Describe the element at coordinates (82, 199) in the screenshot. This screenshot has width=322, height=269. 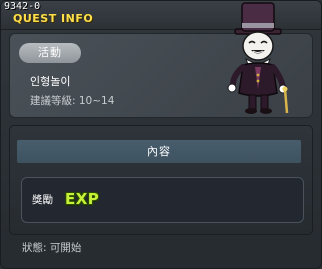
I see `exp-reward-icon: EXP` at that location.